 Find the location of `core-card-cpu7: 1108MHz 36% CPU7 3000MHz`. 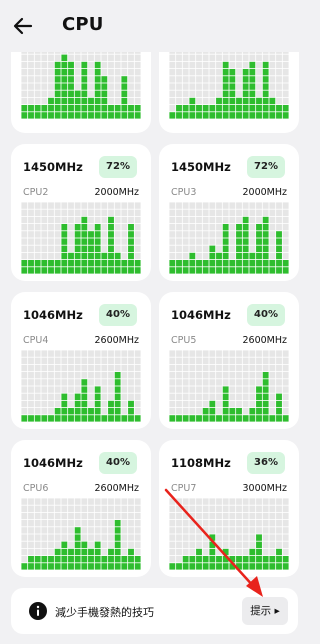

core-card-cpu7: 1108MHz 36% CPU7 3000MHz is located at coordinates (229, 508).